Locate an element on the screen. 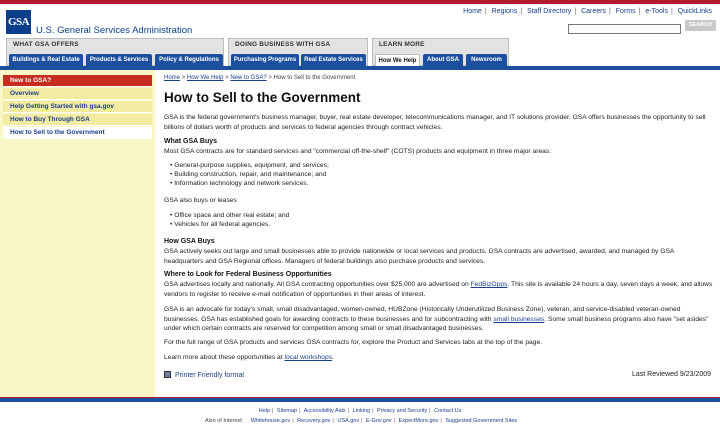  footer-link-linking: Linking is located at coordinates (361, 411).